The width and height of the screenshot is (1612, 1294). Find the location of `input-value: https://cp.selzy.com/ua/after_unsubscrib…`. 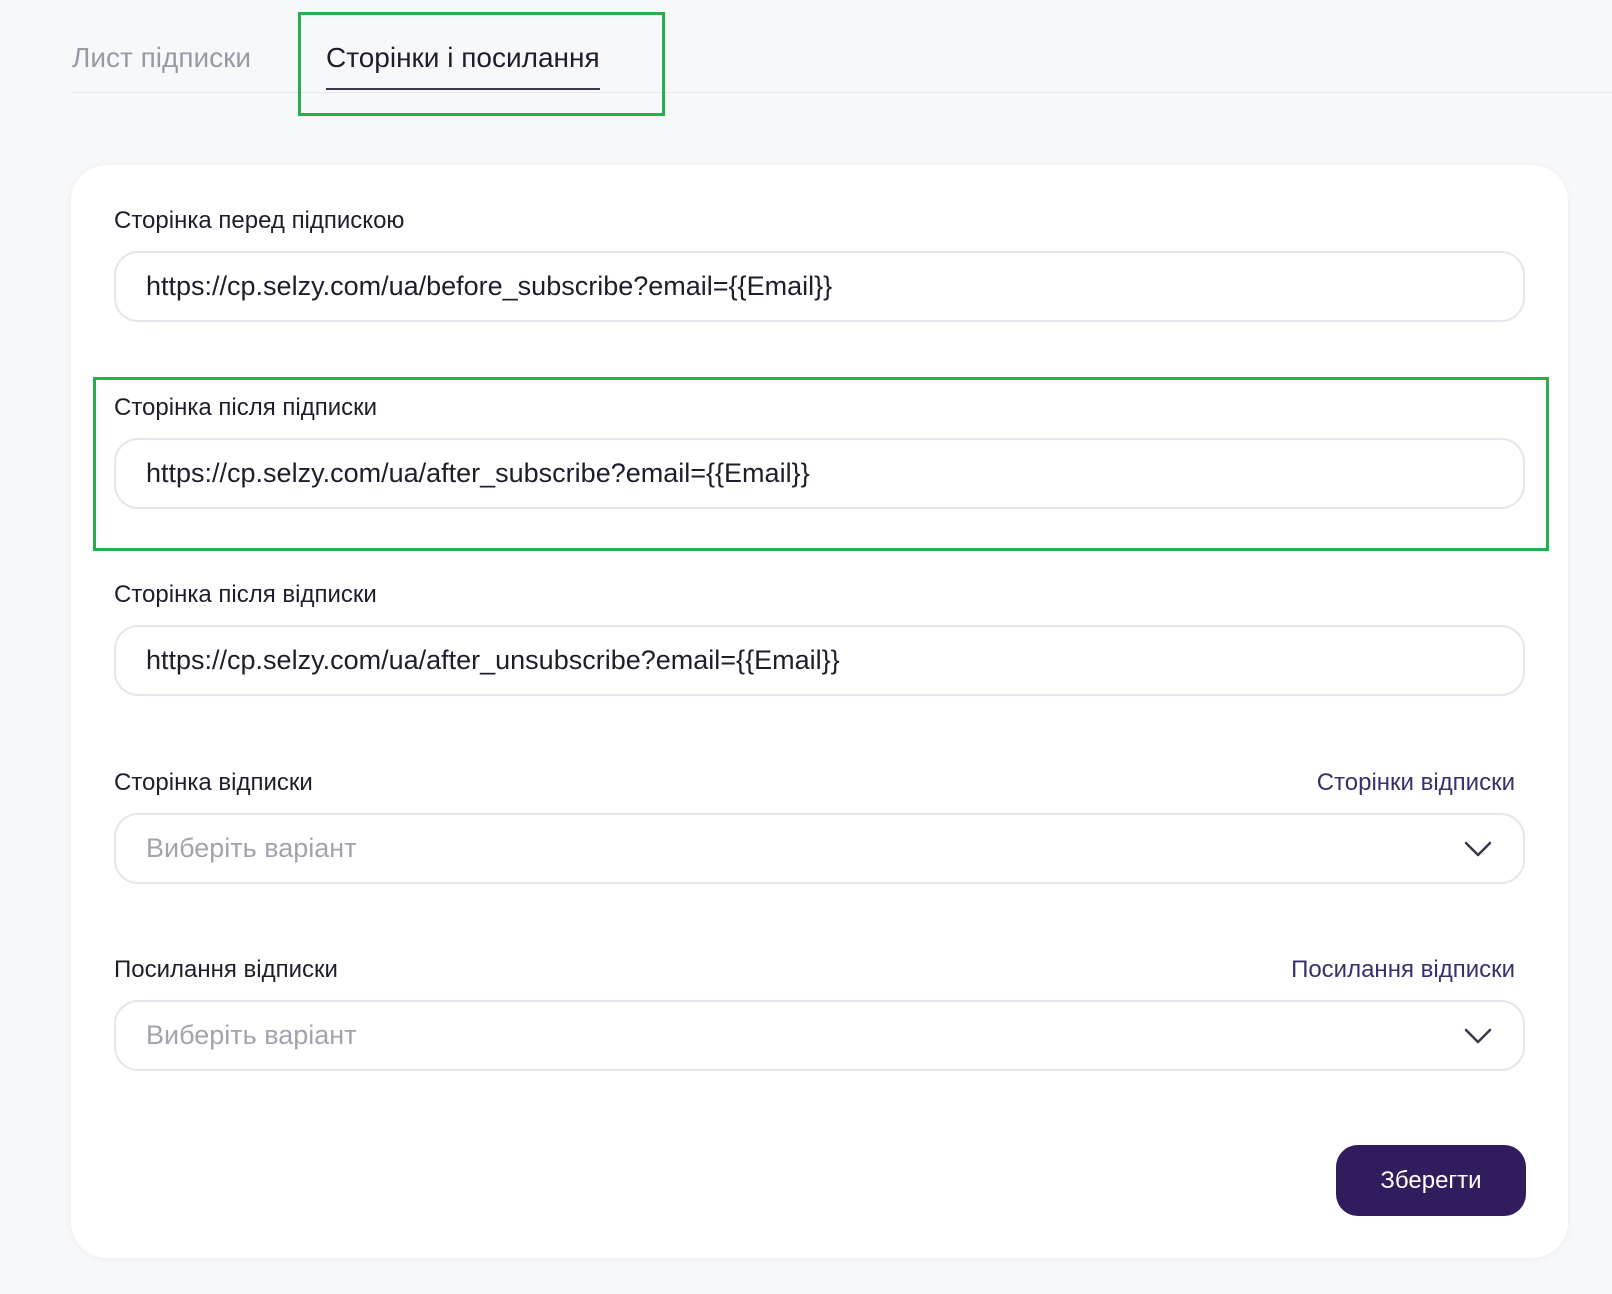

input-value: https://cp.selzy.com/ua/after_unsubscrib… is located at coordinates (493, 660).